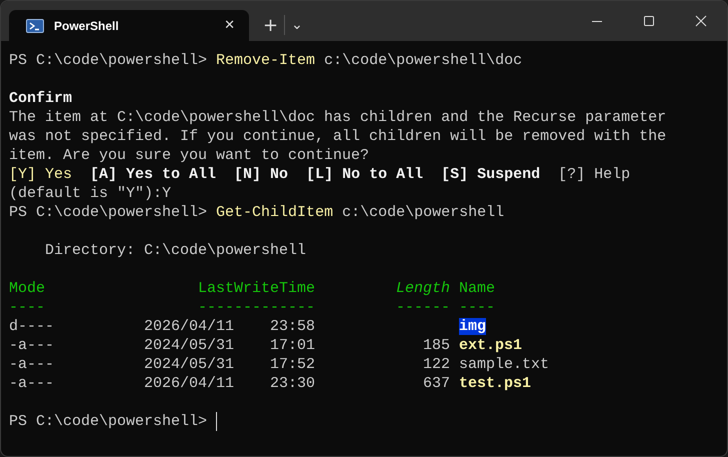 The width and height of the screenshot is (728, 457). Describe the element at coordinates (423, 212) in the screenshot. I see `command-argument: c:\code\powershell` at that location.